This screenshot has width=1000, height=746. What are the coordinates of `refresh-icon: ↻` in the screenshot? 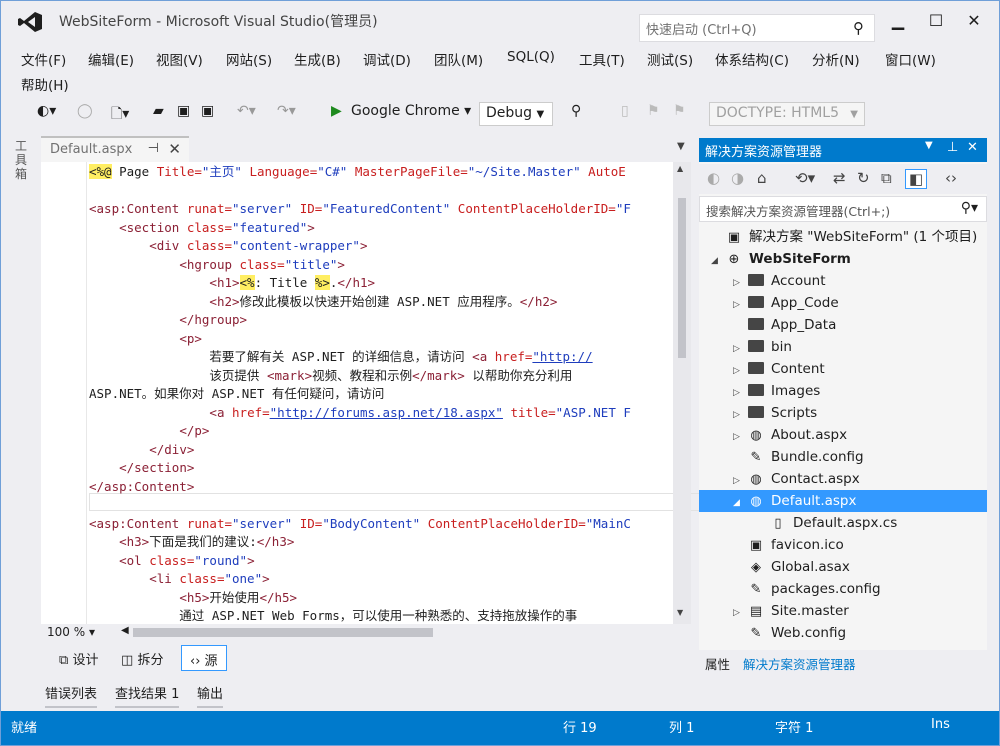 It's located at (863, 178).